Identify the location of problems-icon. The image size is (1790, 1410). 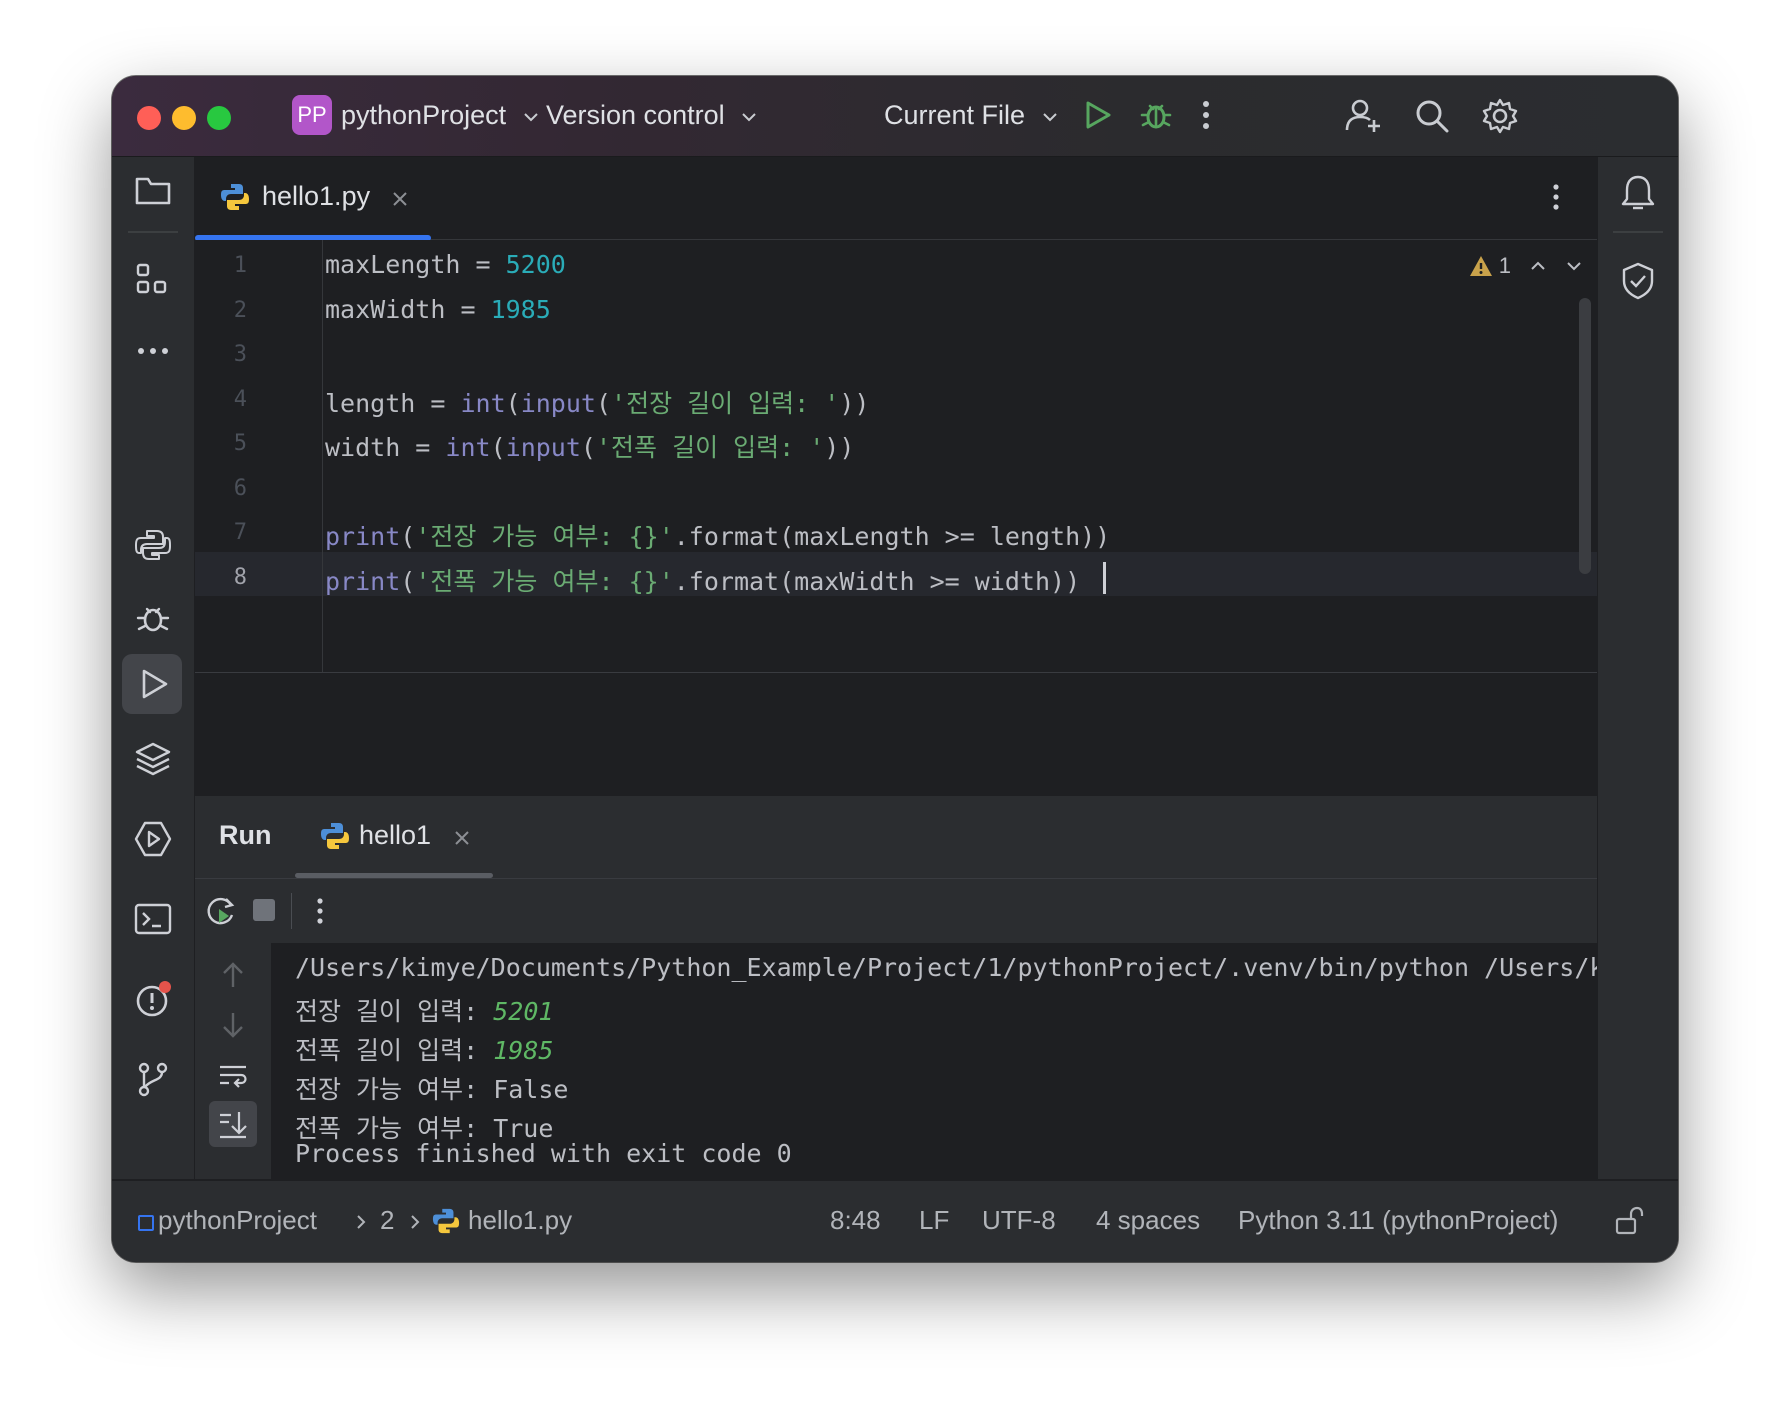
(153, 999).